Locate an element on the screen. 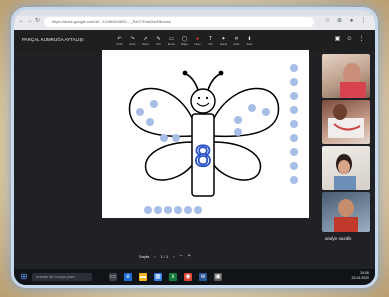  tool-label: Laser is located at coordinates (197, 44).